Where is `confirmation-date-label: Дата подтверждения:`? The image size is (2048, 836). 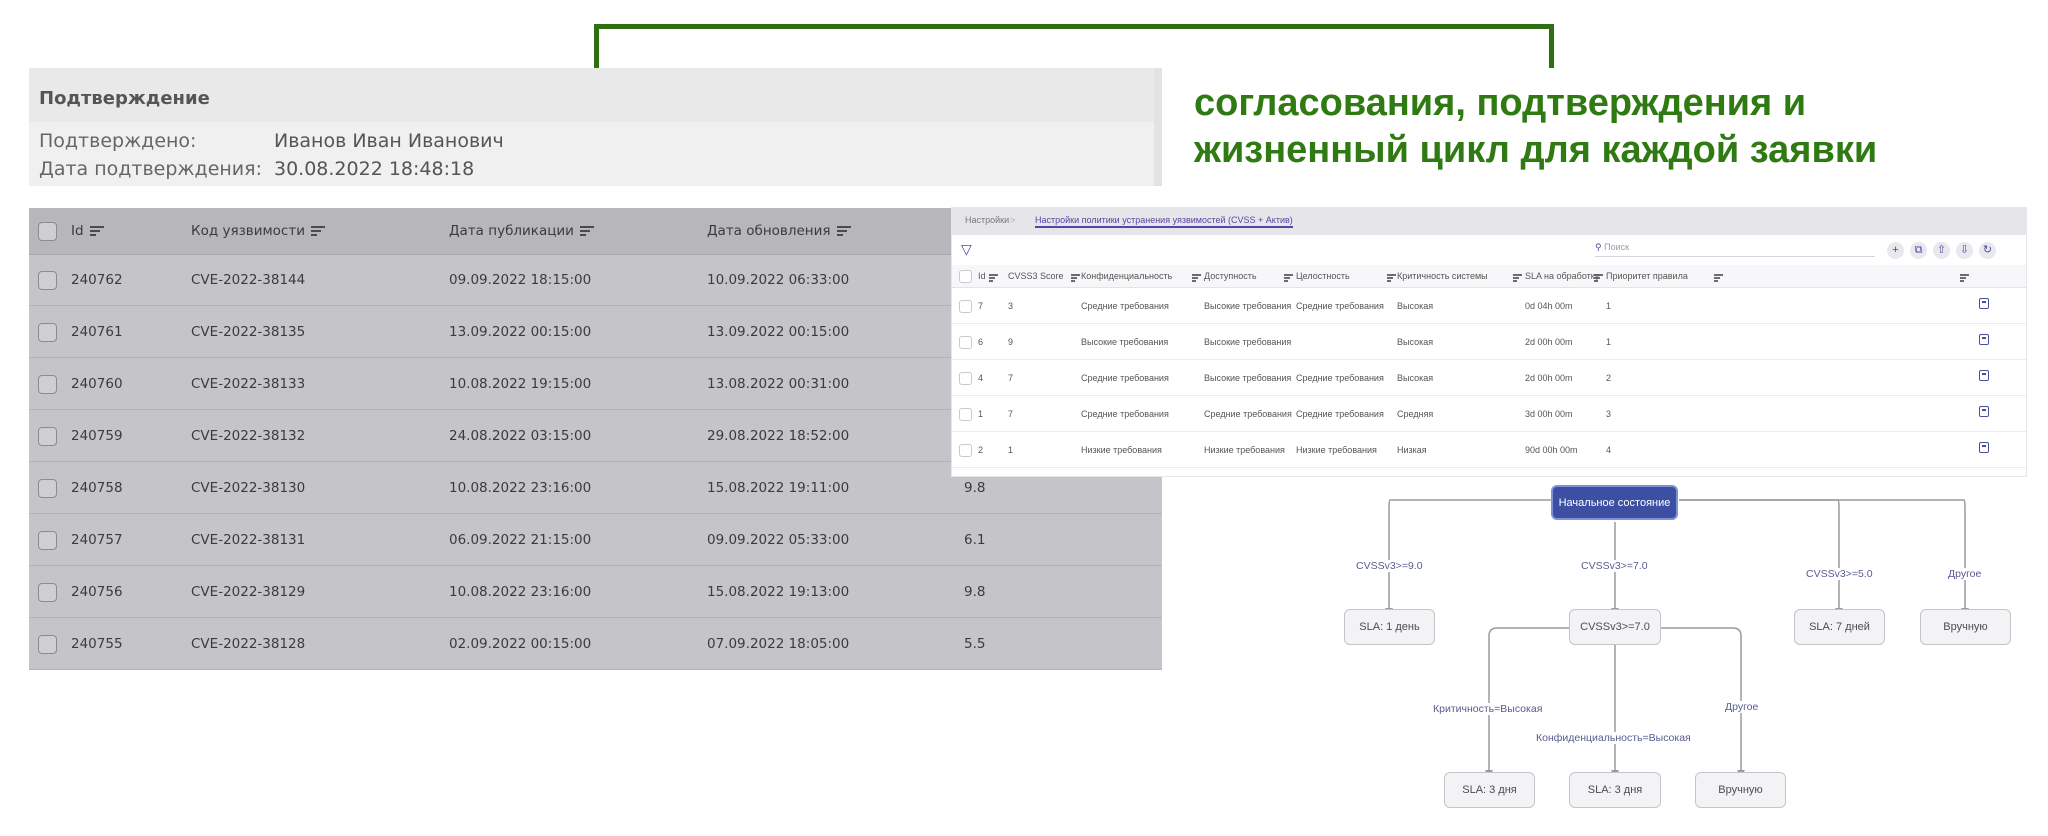 confirmation-date-label: Дата подтверждения: is located at coordinates (150, 169).